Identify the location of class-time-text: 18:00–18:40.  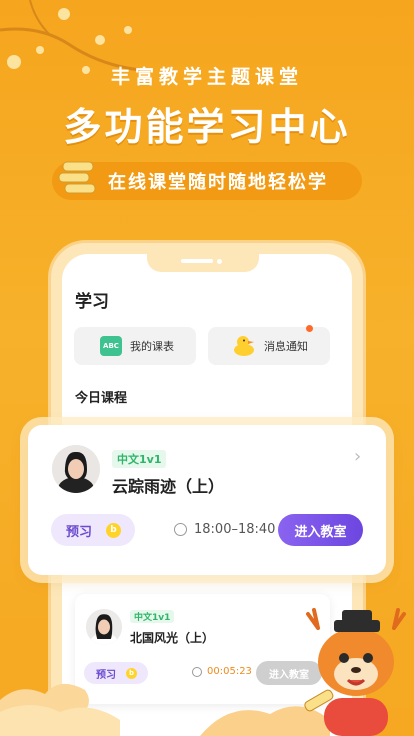
(235, 529).